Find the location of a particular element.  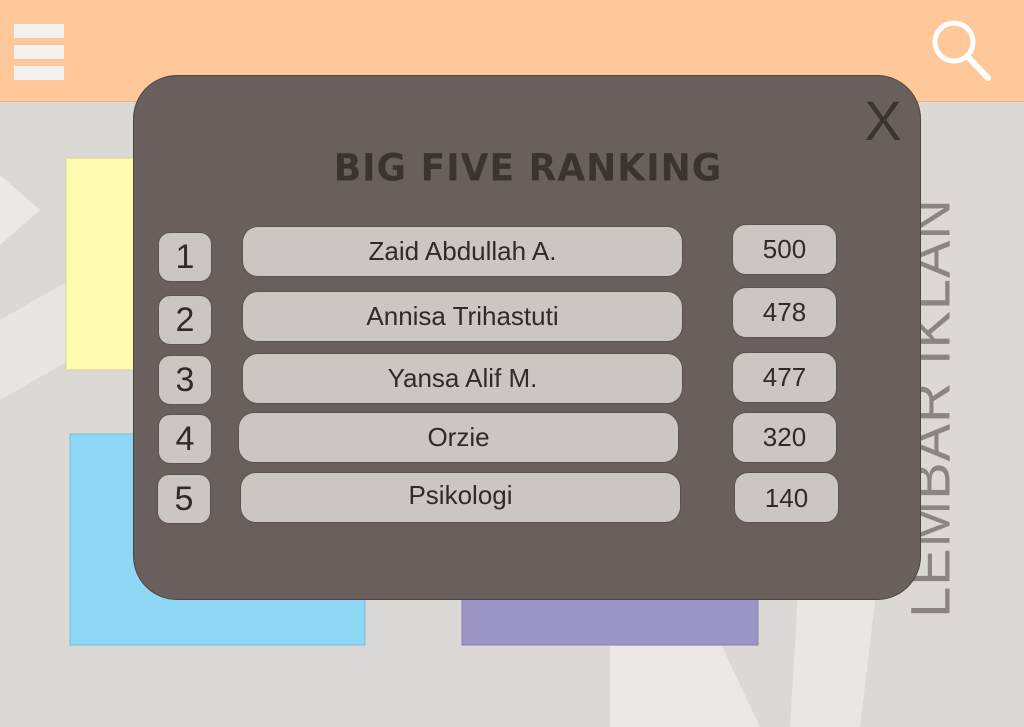

ranking-name-4: Orzie is located at coordinates (458, 437).